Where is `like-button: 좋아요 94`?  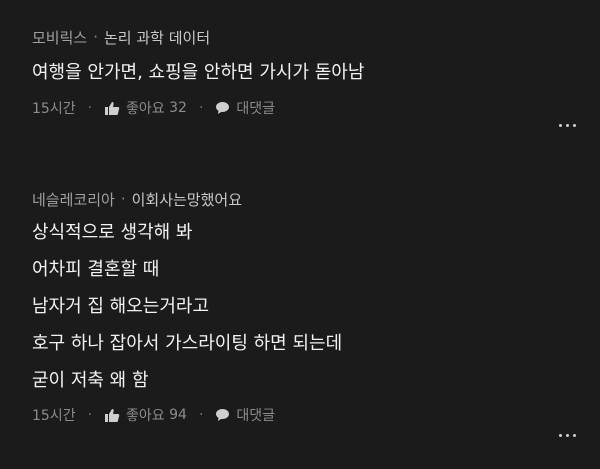 like-button: 좋아요 94 is located at coordinates (145, 415).